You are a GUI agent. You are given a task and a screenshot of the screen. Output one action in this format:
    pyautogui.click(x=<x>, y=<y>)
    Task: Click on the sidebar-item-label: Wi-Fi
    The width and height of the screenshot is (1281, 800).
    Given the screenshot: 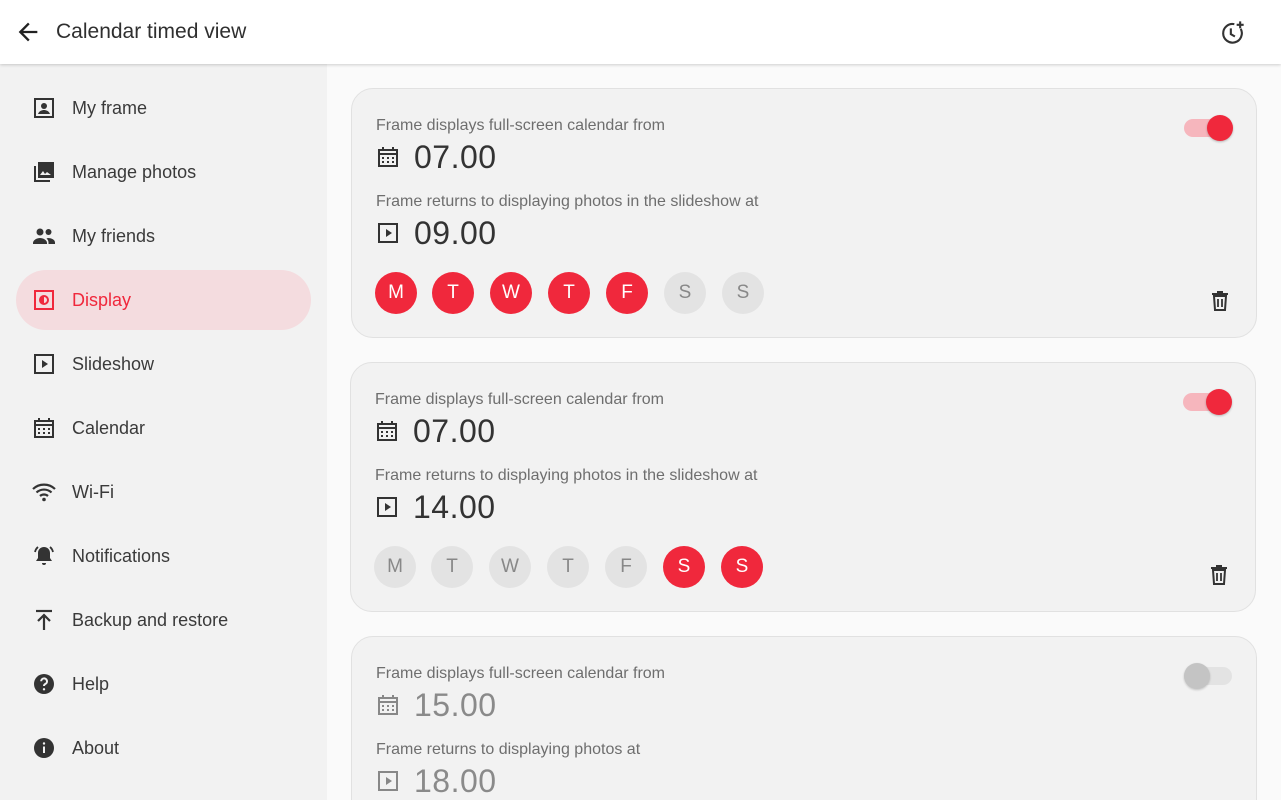 What is the action you would take?
    pyautogui.click(x=93, y=492)
    